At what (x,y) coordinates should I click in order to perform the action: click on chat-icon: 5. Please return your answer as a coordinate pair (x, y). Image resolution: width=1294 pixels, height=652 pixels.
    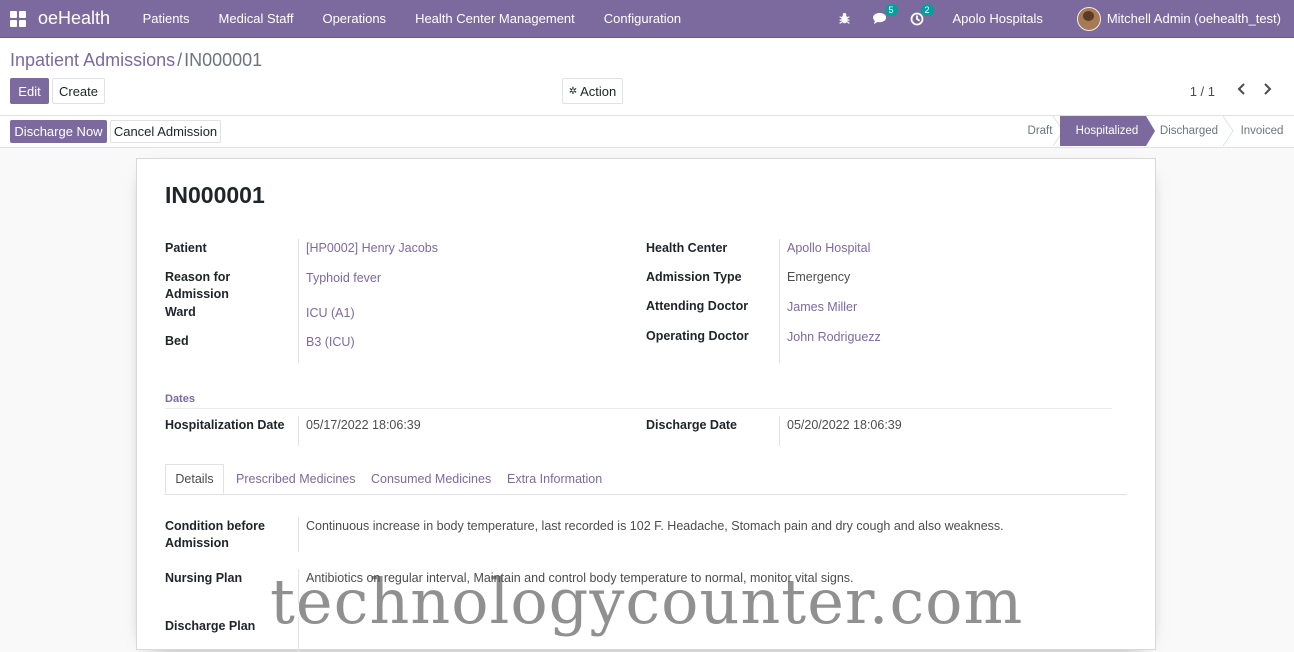
    Looking at the image, I should click on (885, 15).